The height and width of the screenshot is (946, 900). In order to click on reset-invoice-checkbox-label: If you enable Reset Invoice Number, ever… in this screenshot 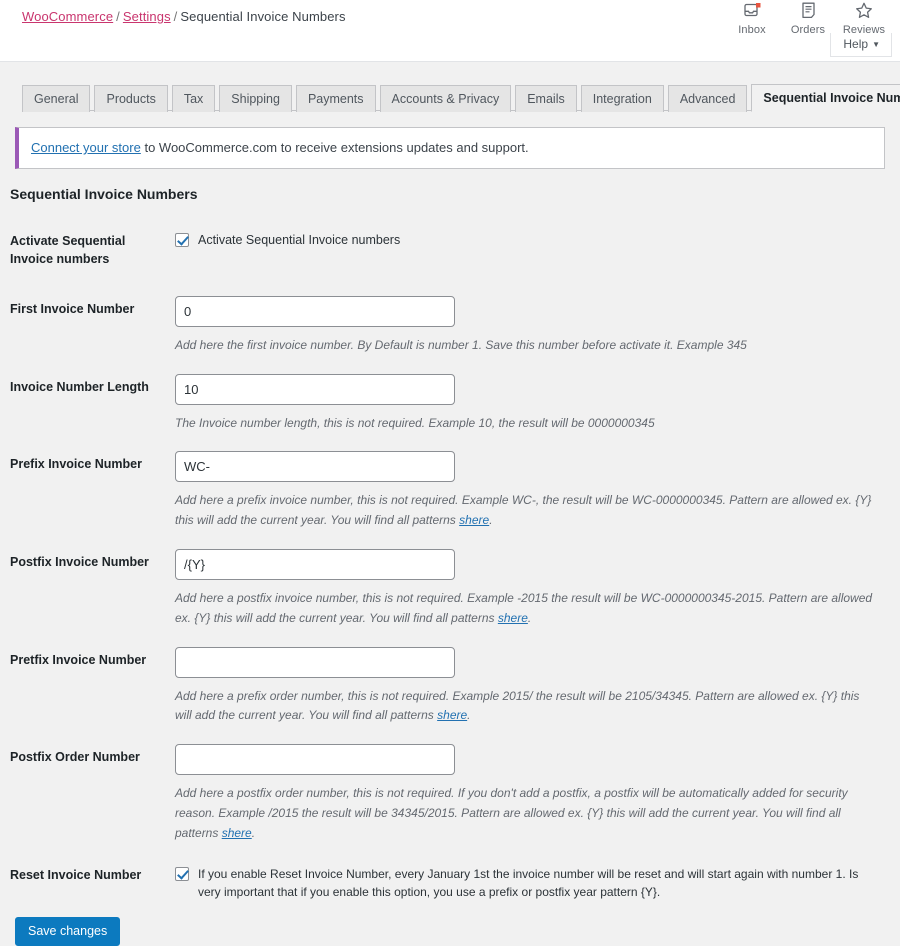, I will do `click(528, 882)`.